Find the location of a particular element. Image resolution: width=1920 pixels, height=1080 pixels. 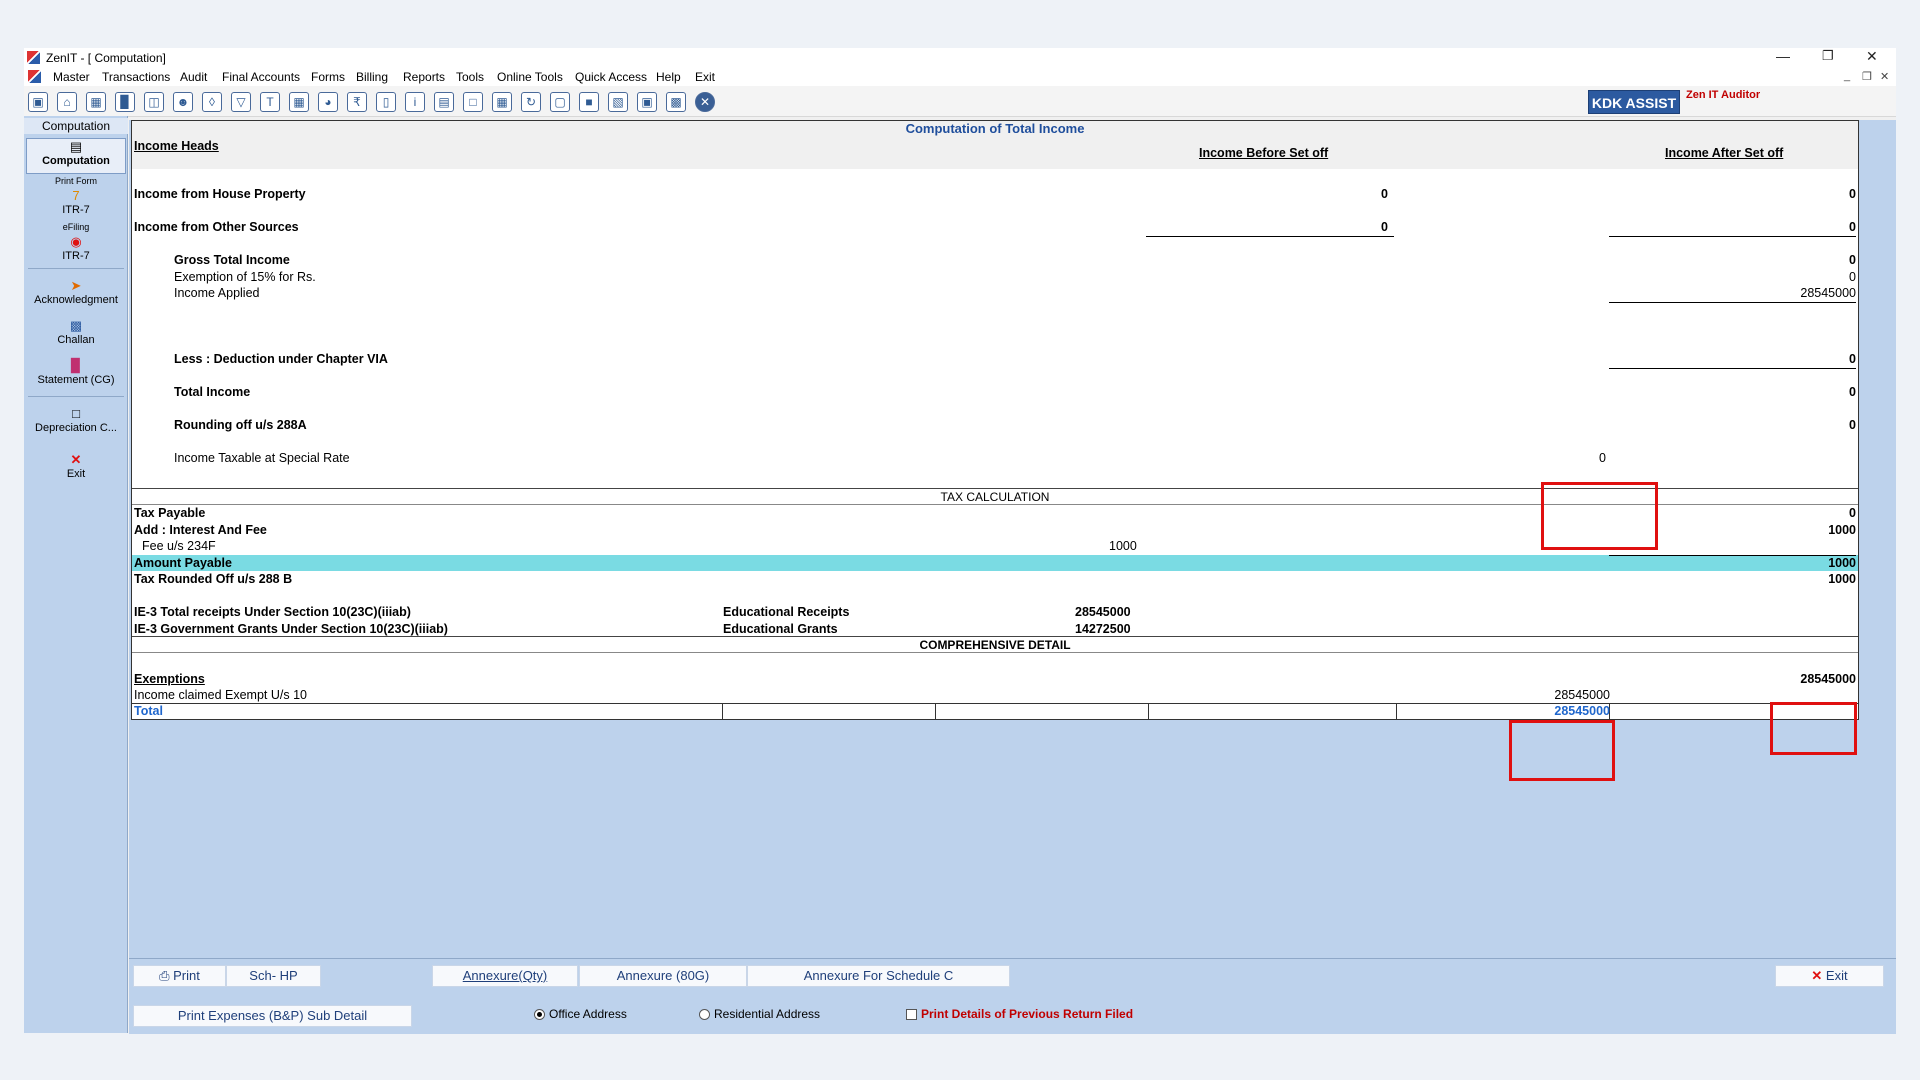

sidebar-item-exit: ✕ Exit is located at coordinates (76, 466).